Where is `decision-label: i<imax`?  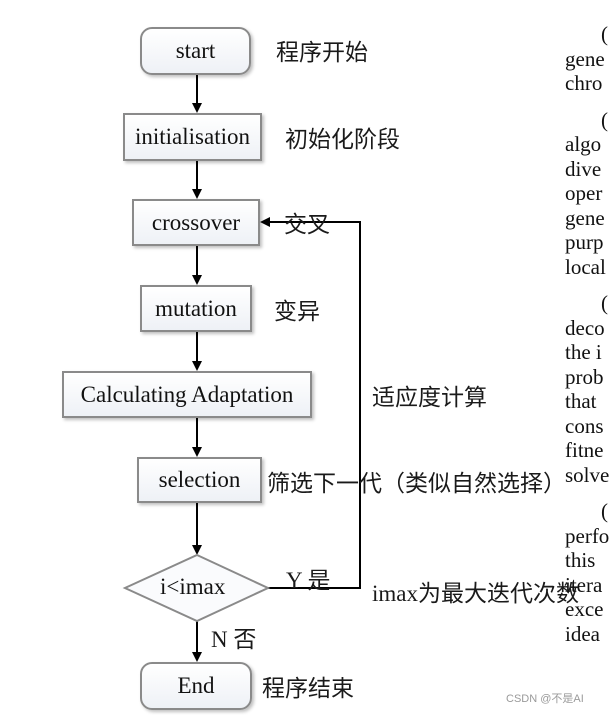
decision-label: i<imax is located at coordinates (193, 586).